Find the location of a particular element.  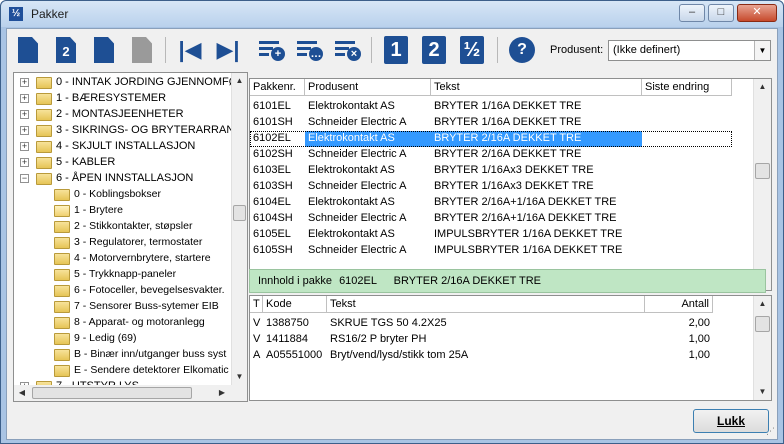

tree-item: 5 - Trykknapp-paneler is located at coordinates (122, 275).